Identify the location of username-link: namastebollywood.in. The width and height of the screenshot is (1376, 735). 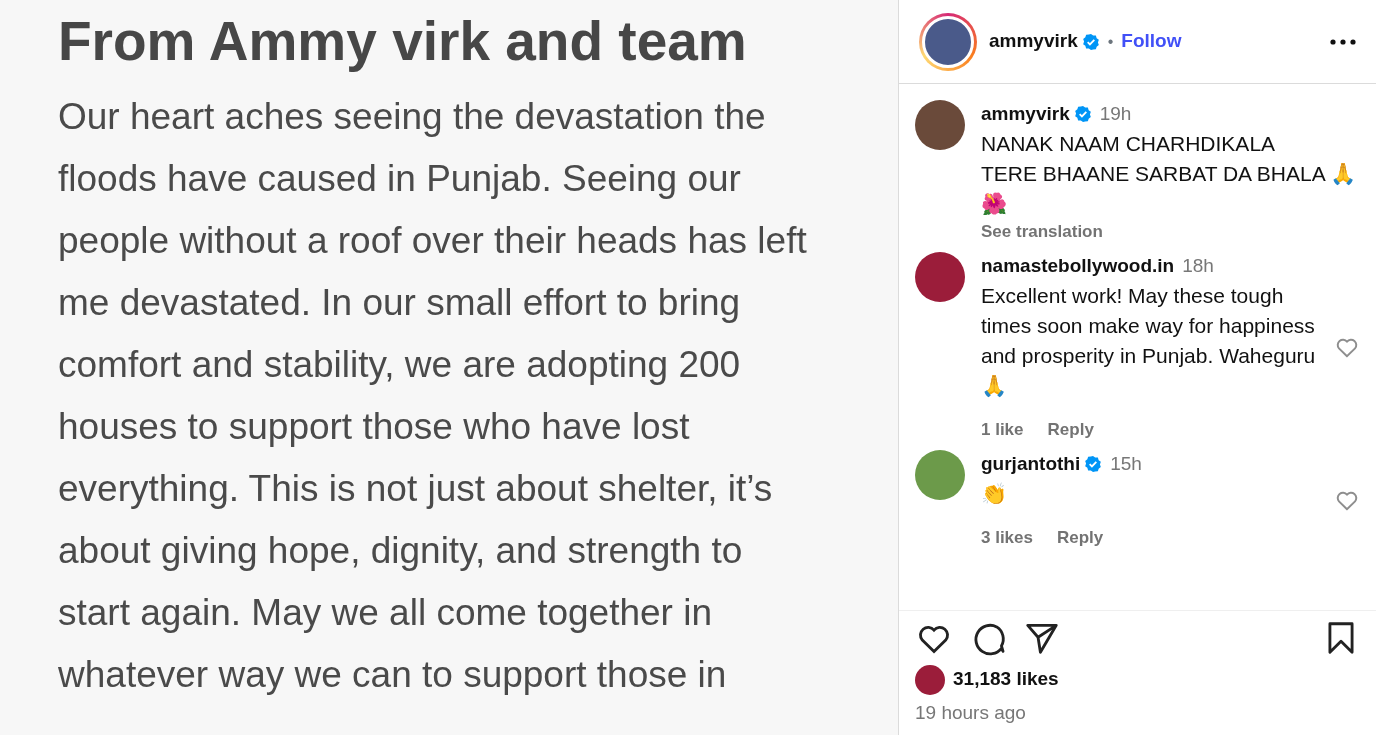
(1078, 266).